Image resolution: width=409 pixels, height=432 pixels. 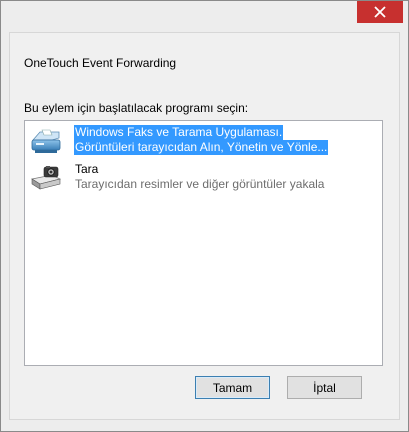 What do you see at coordinates (100, 63) in the screenshot?
I see `dialog-heading: OneTouch Event Forwarding` at bounding box center [100, 63].